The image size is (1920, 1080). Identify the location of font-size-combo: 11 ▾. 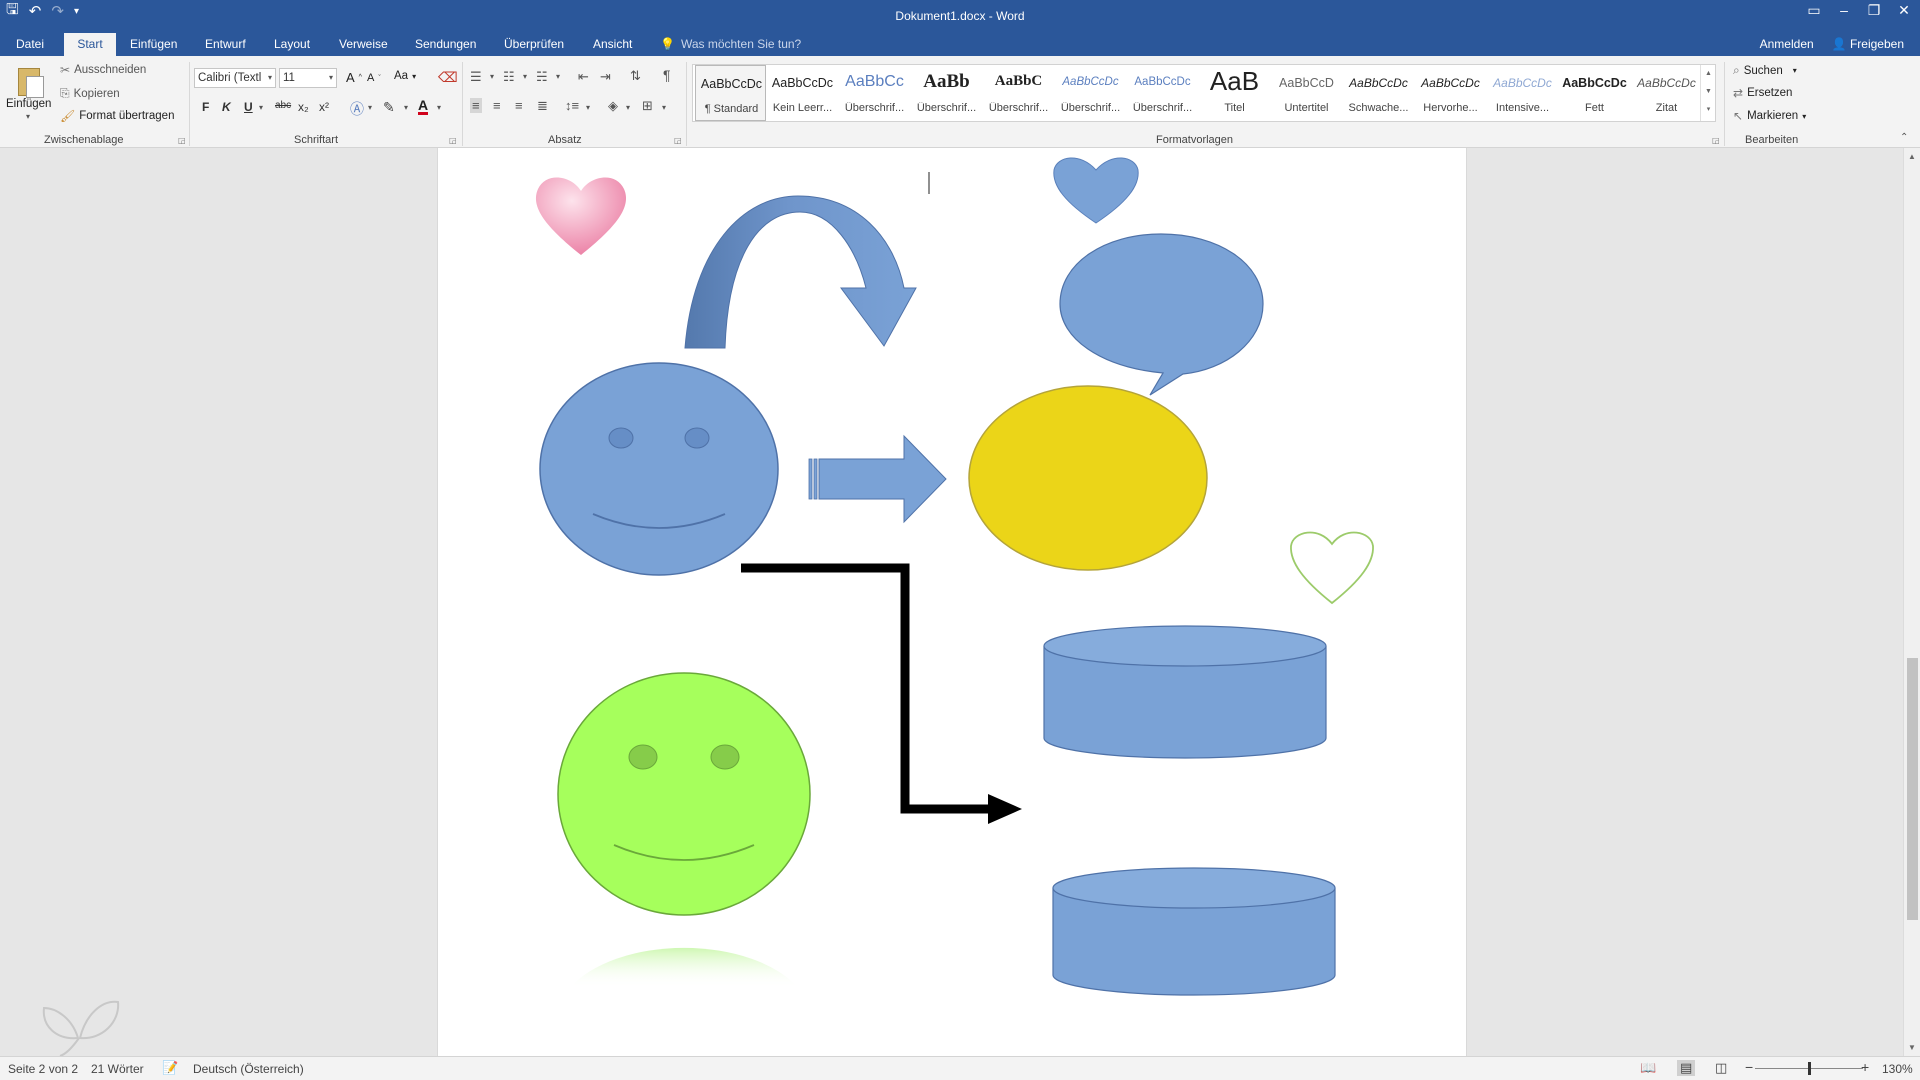
(308, 78).